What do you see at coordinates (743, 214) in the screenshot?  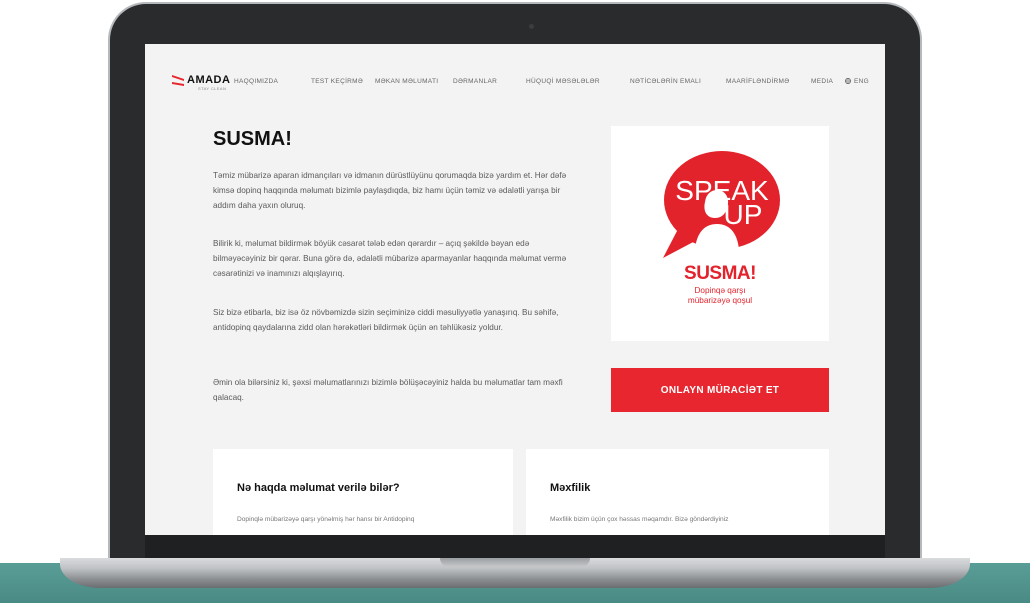 I see `up-text: UP` at bounding box center [743, 214].